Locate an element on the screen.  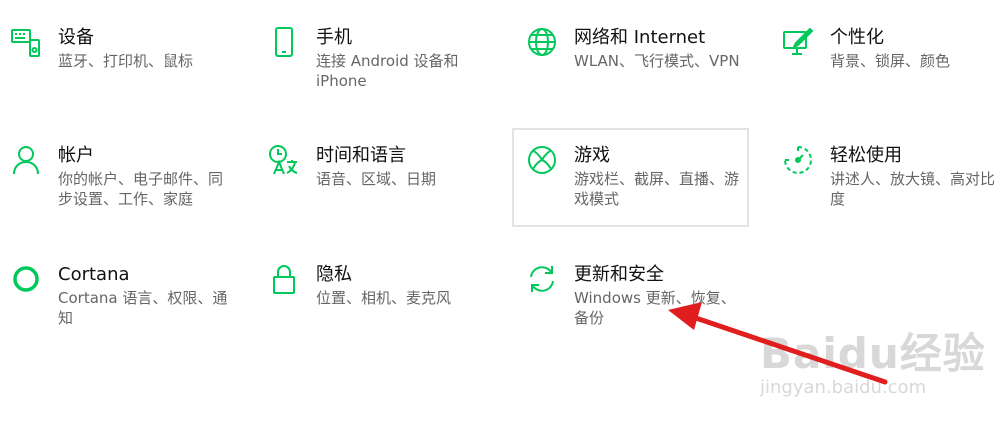
setting-gaming: 游戏 游戏栏、截屏、直播、游戏模式 is located at coordinates (630, 177).